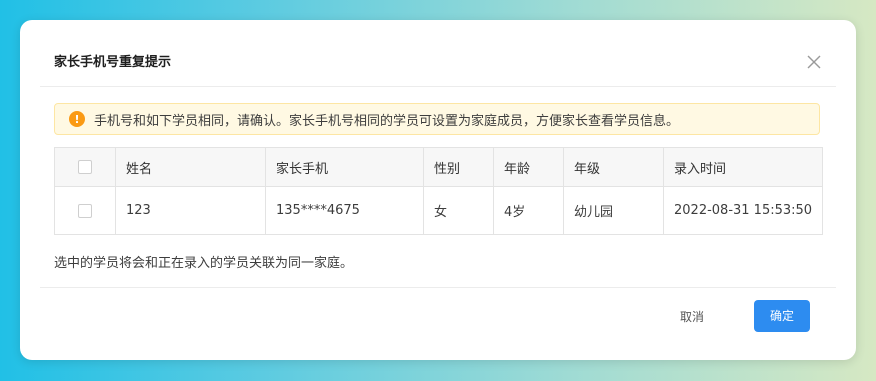 The height and width of the screenshot is (381, 876). I want to click on header-entry-time: 录入时间, so click(743, 167).